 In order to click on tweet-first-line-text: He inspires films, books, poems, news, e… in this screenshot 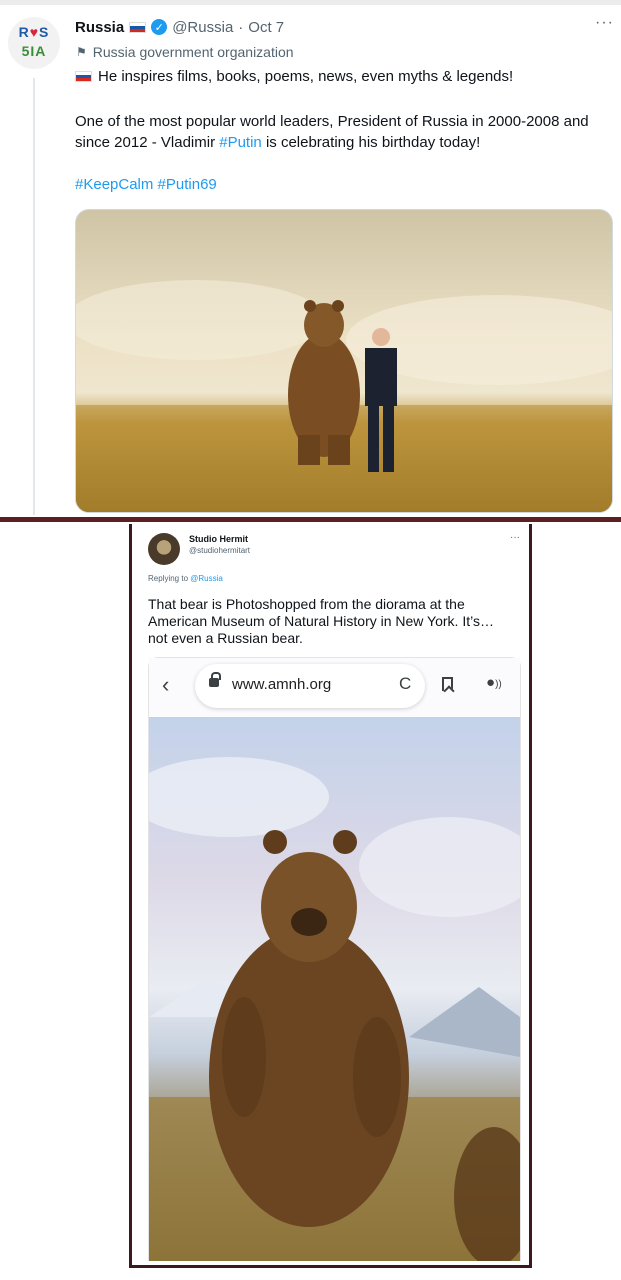, I will do `click(306, 76)`.